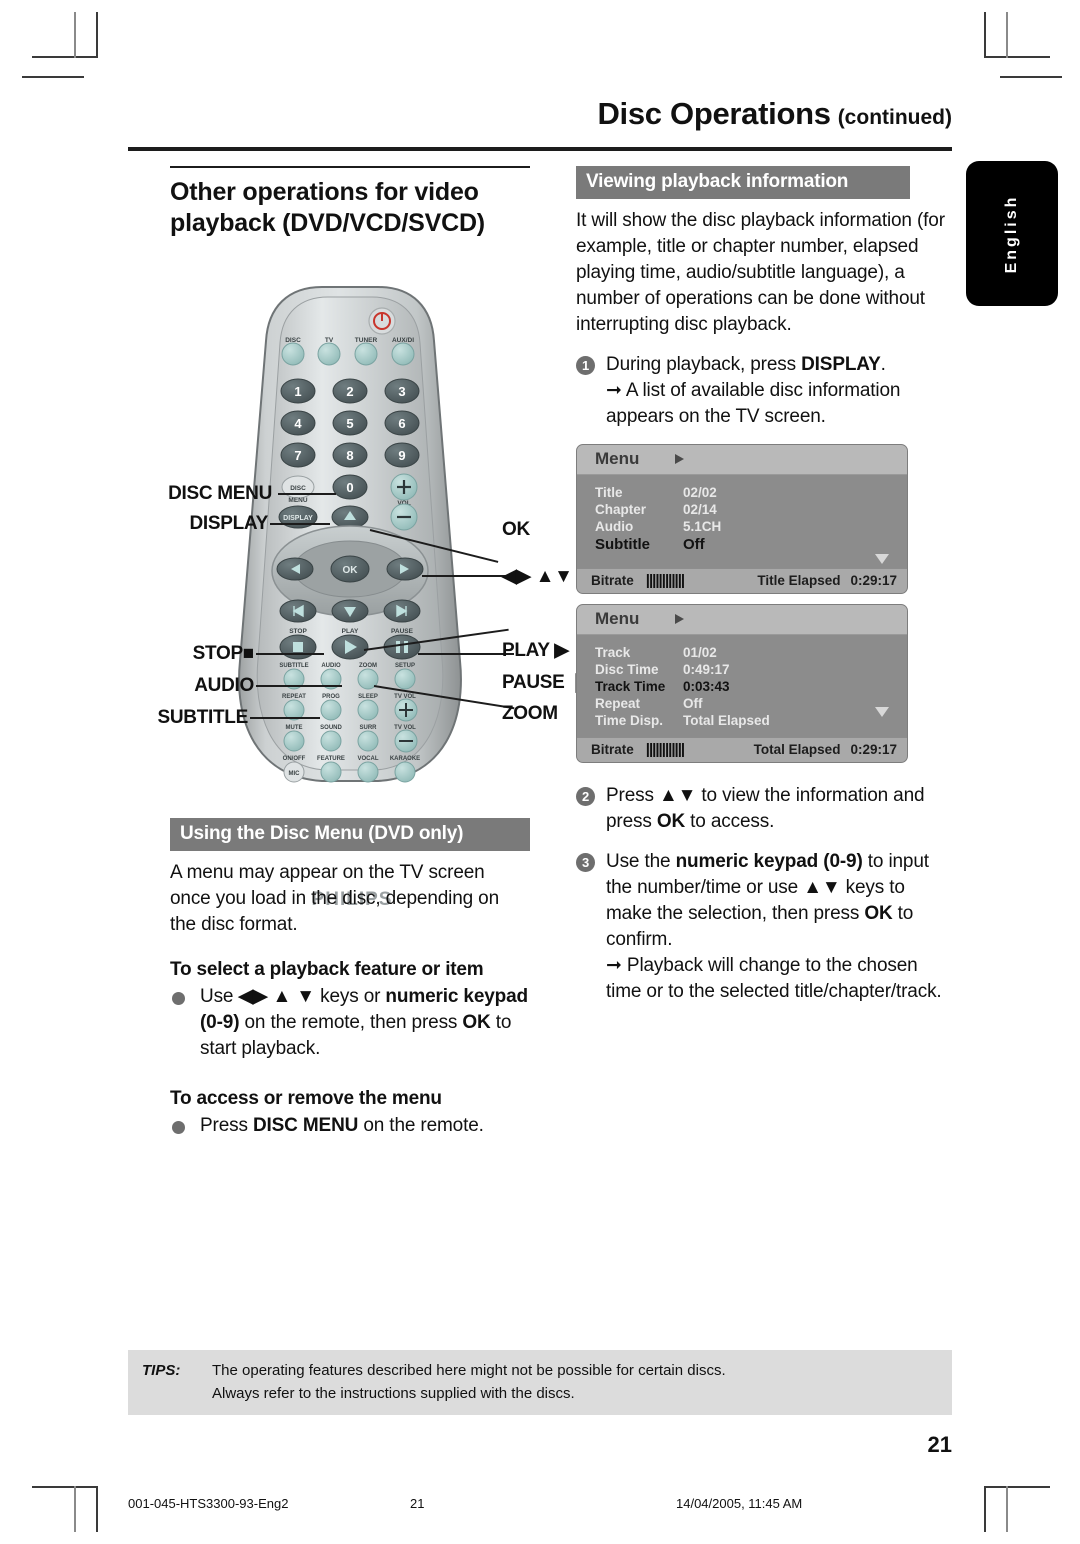  What do you see at coordinates (742, 544) in the screenshot?
I see `osd-row-selected: Subtitle Off` at bounding box center [742, 544].